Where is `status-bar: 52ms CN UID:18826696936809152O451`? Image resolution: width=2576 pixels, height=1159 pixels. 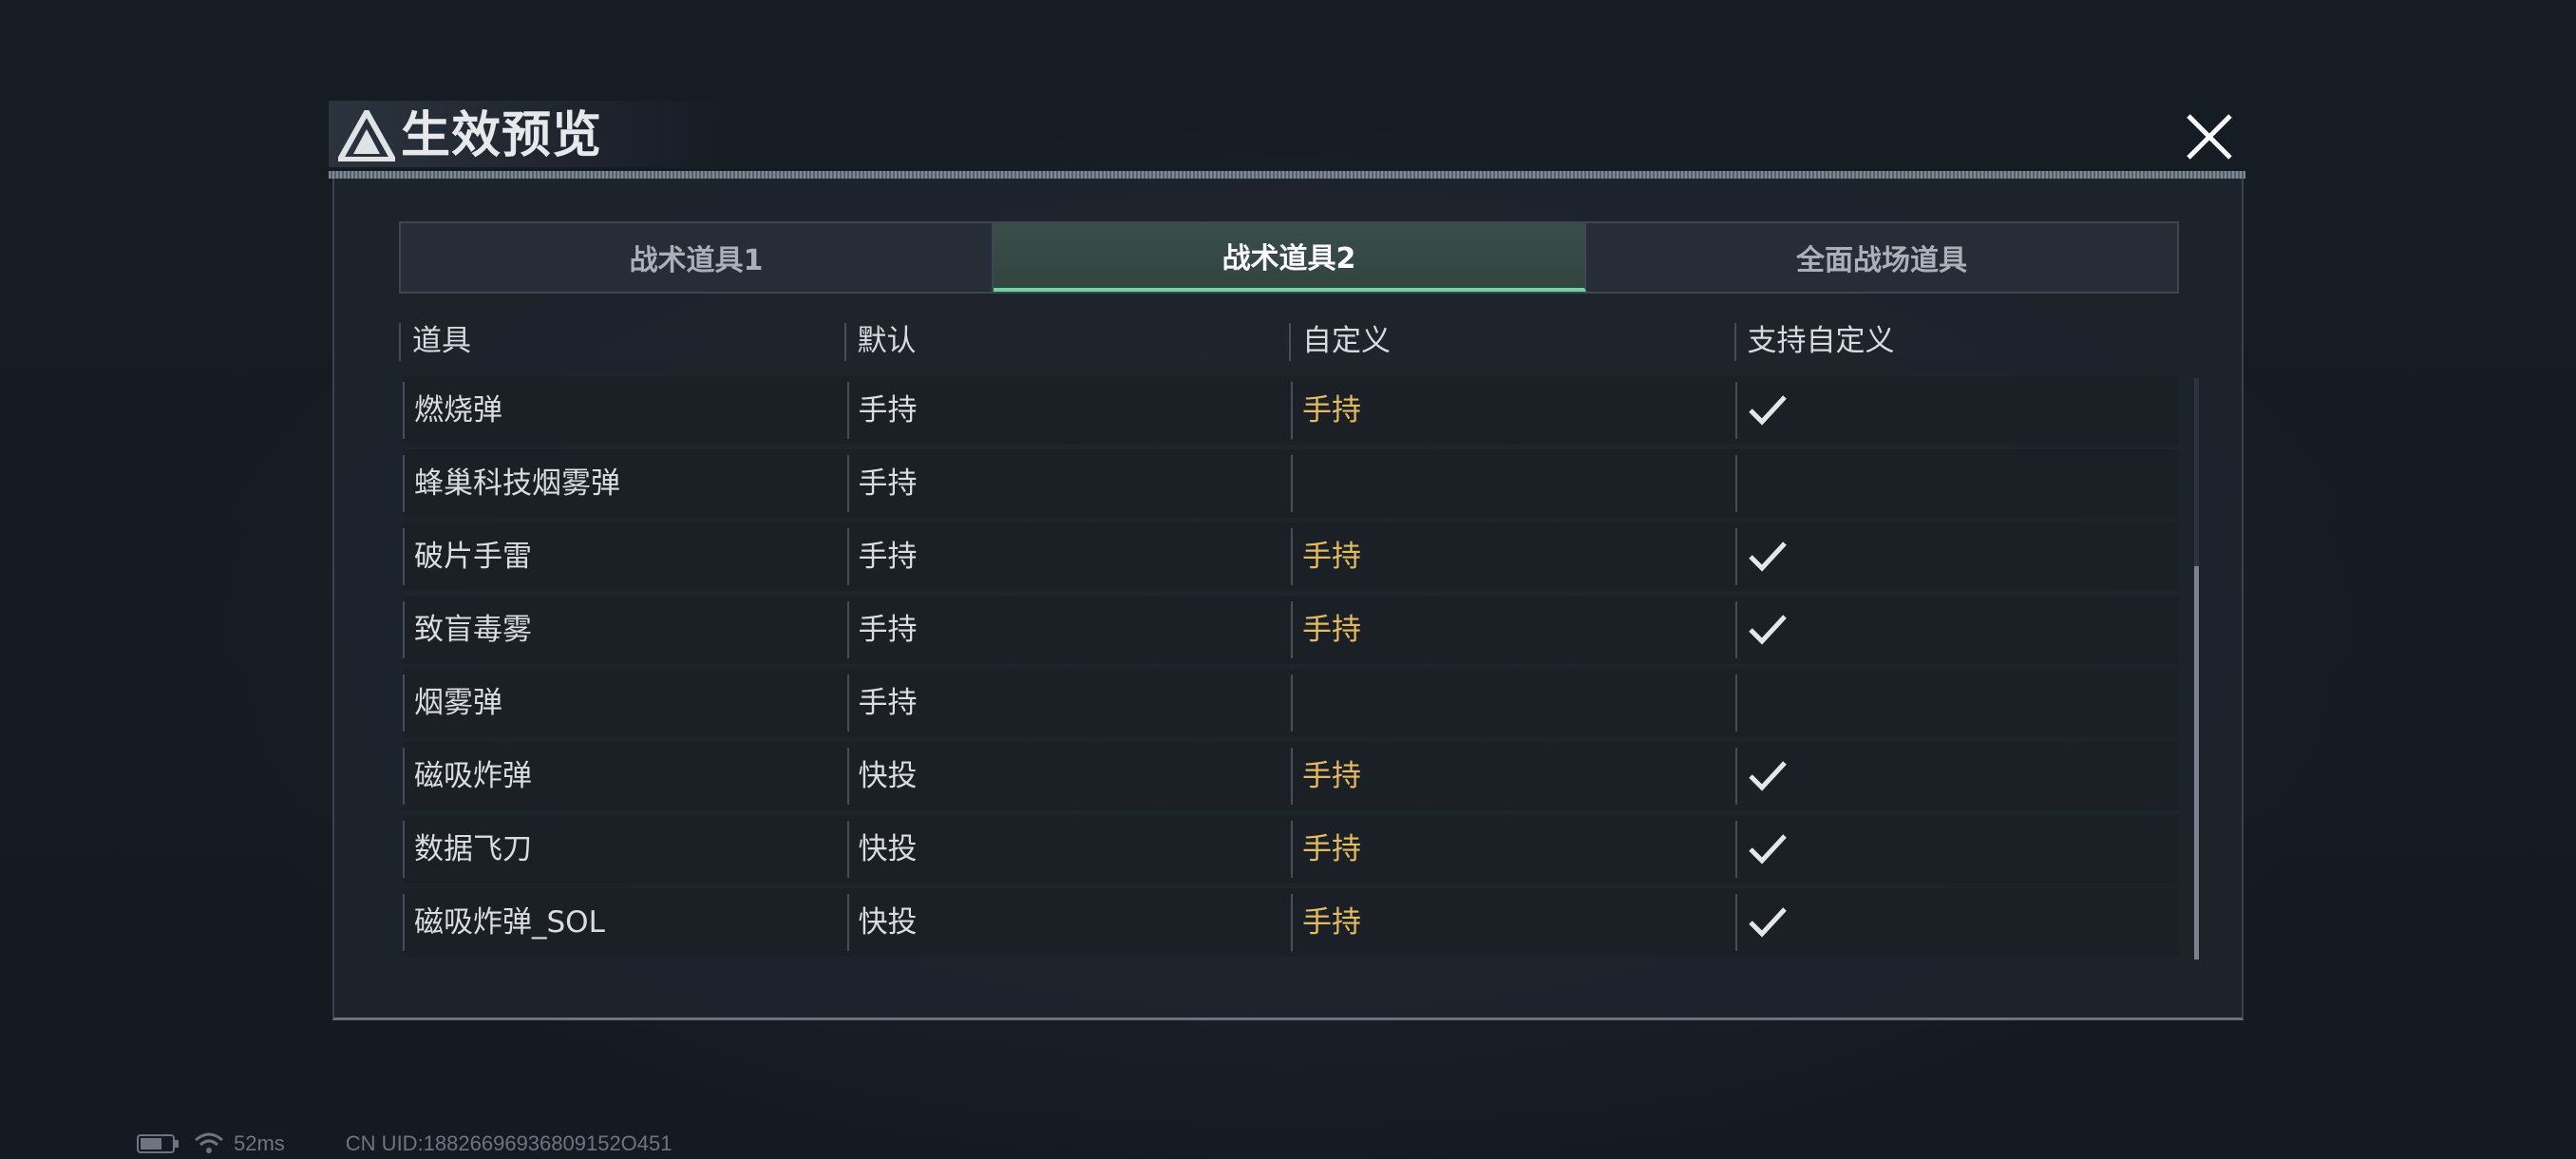 status-bar: 52ms CN UID:18826696936809152O451 is located at coordinates (404, 1143).